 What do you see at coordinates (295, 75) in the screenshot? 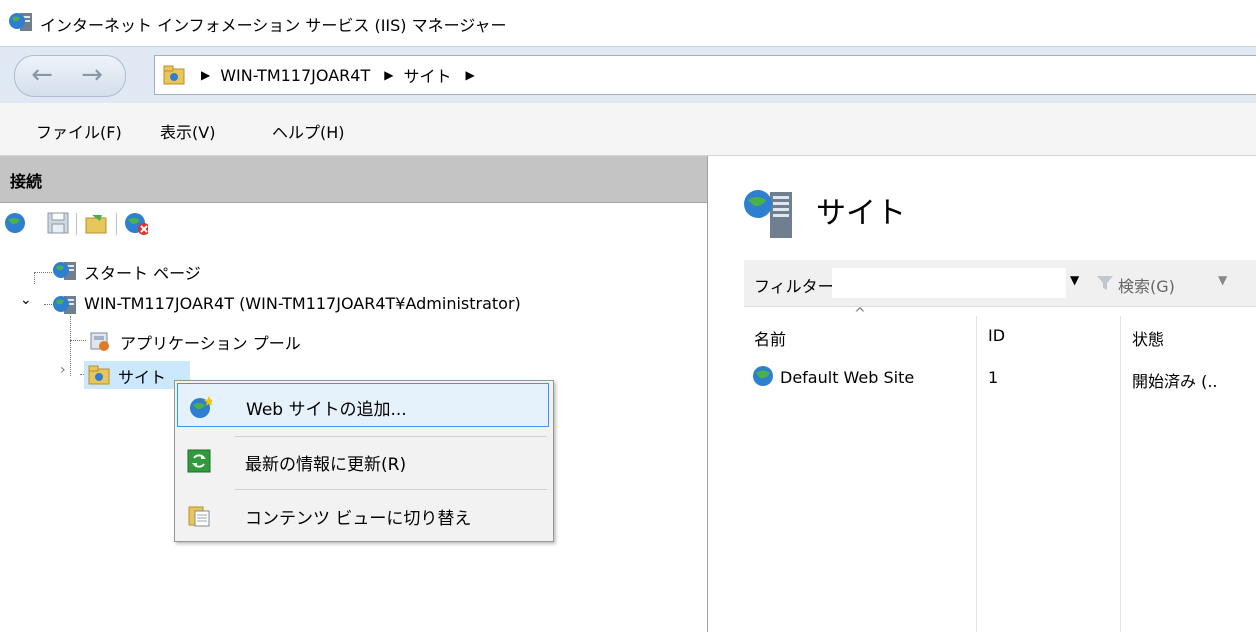
I see `breadcrumb-server: WIN-TM117JOAR4T` at bounding box center [295, 75].